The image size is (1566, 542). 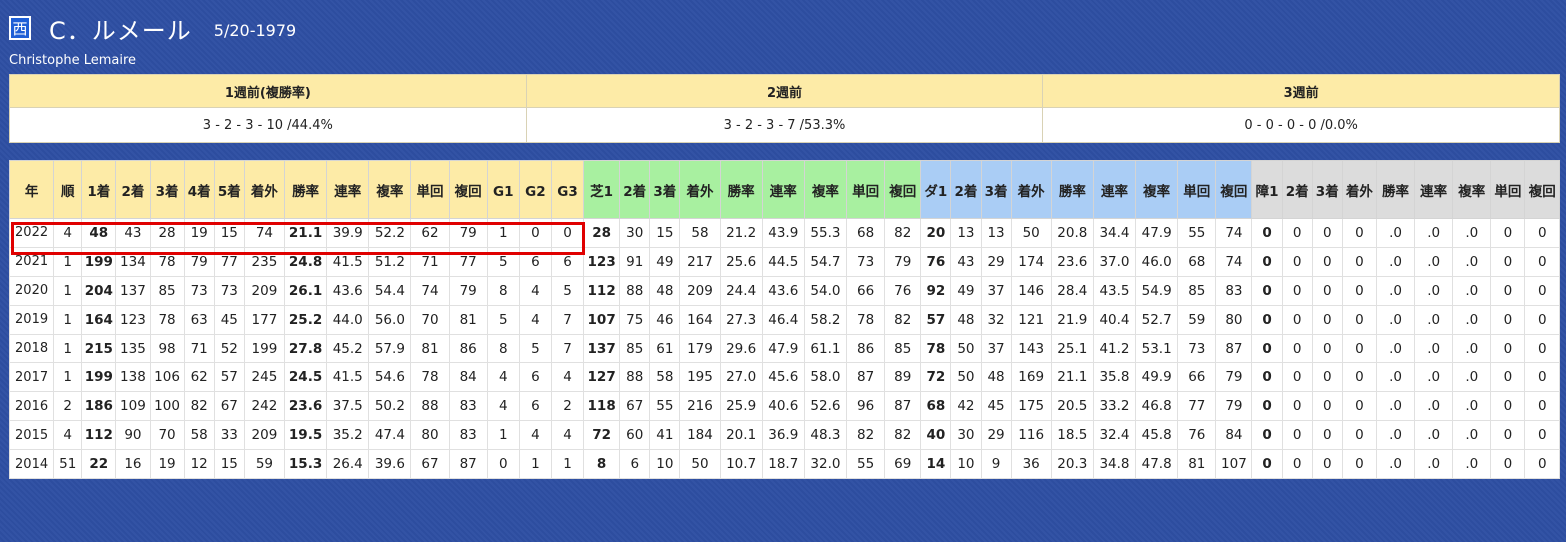 What do you see at coordinates (1157, 290) in the screenshot?
I see `stat-cell: 54.9` at bounding box center [1157, 290].